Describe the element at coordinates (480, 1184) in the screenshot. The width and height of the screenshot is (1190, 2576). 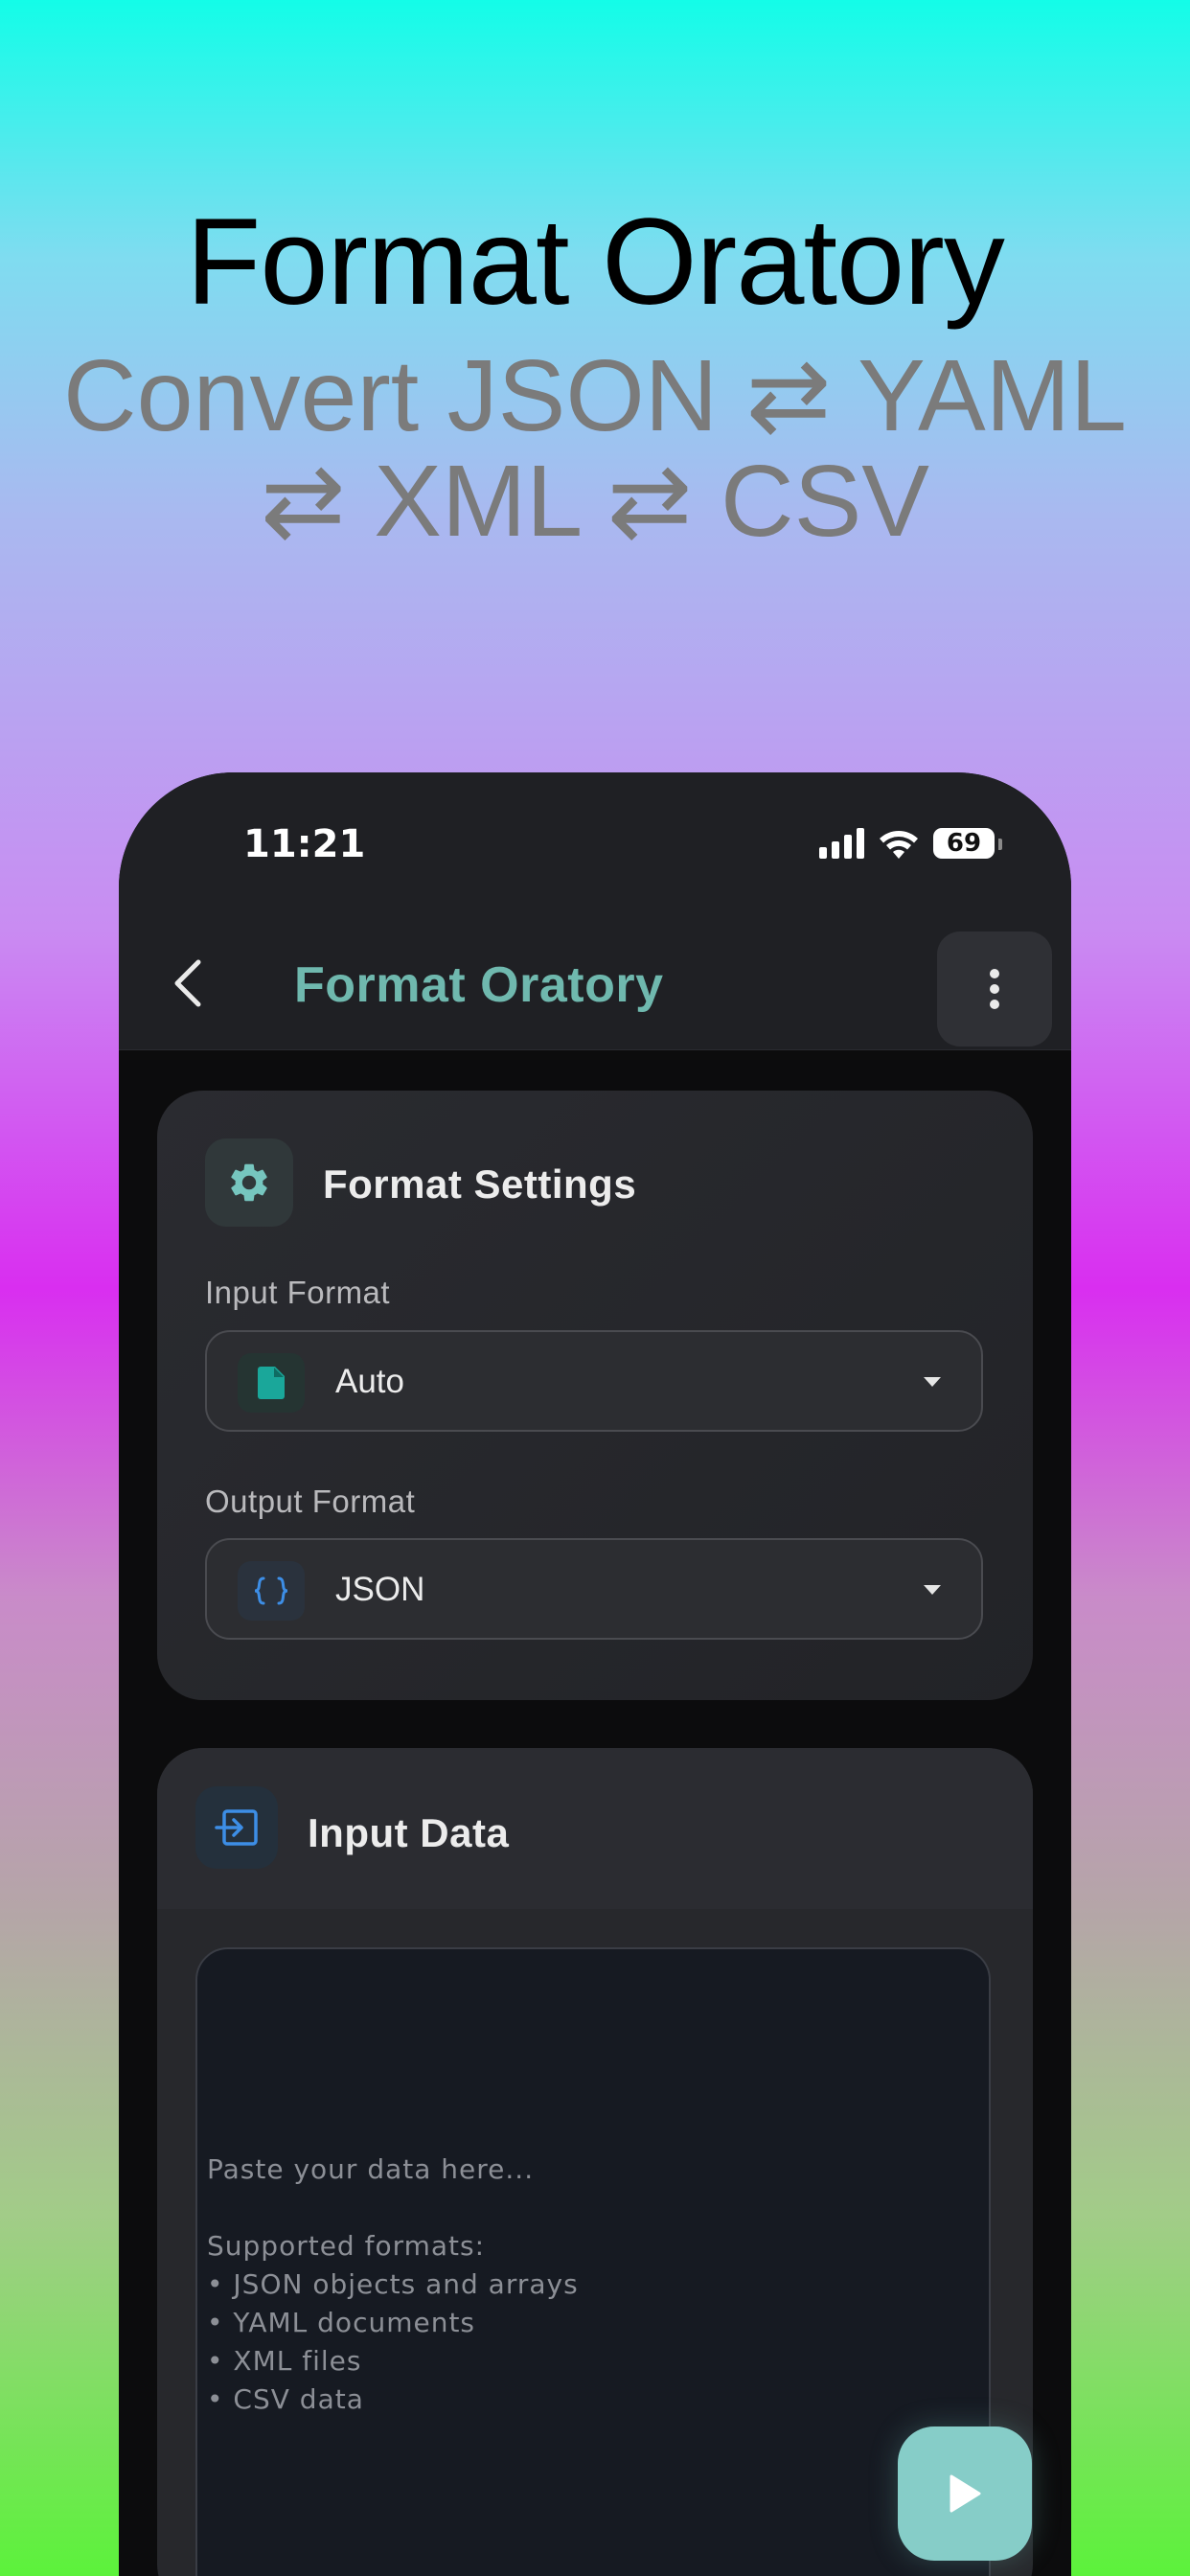
I see `format-settings-title: Format Settings` at that location.